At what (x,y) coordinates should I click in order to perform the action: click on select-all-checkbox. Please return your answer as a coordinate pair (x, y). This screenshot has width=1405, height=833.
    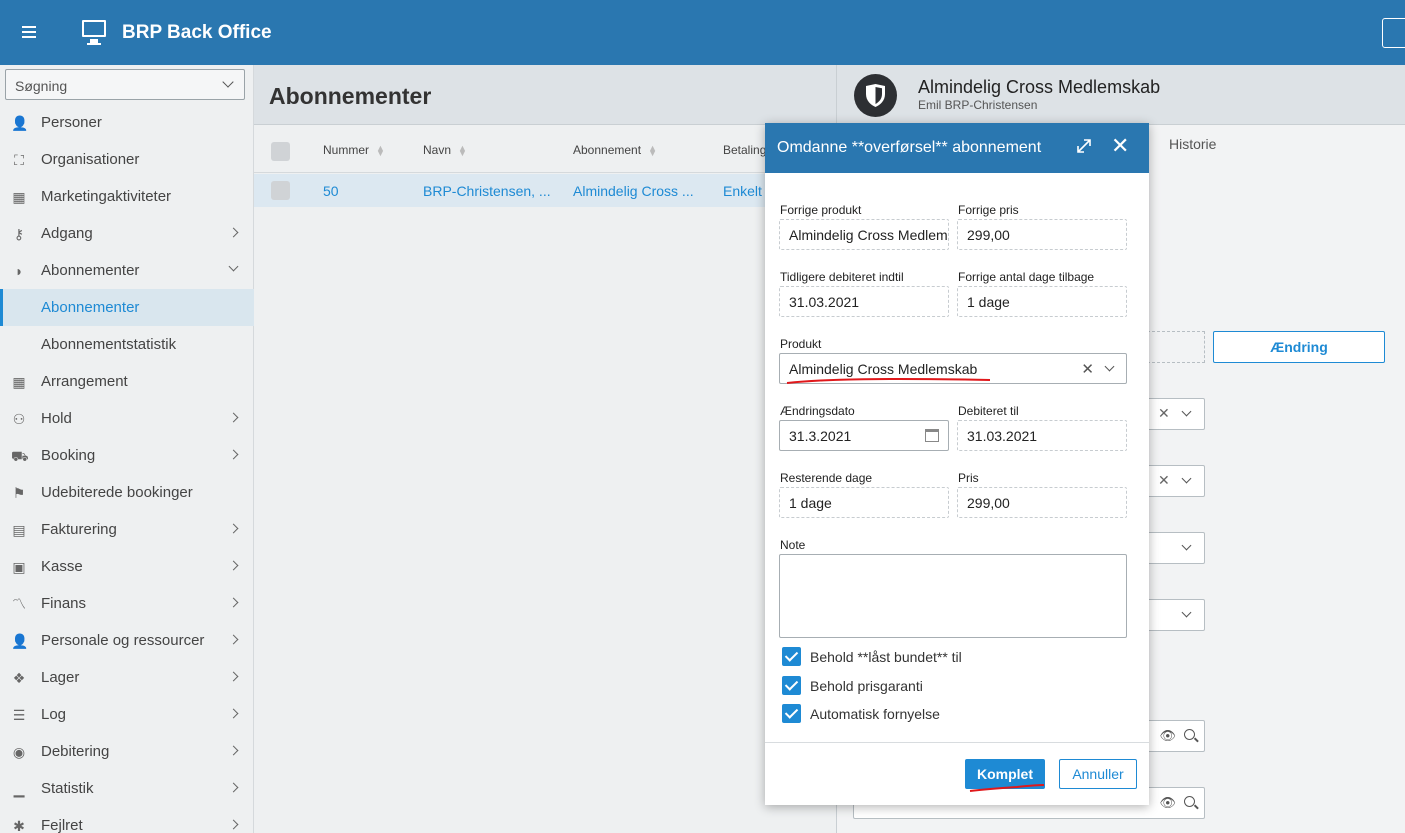
    Looking at the image, I should click on (280, 151).